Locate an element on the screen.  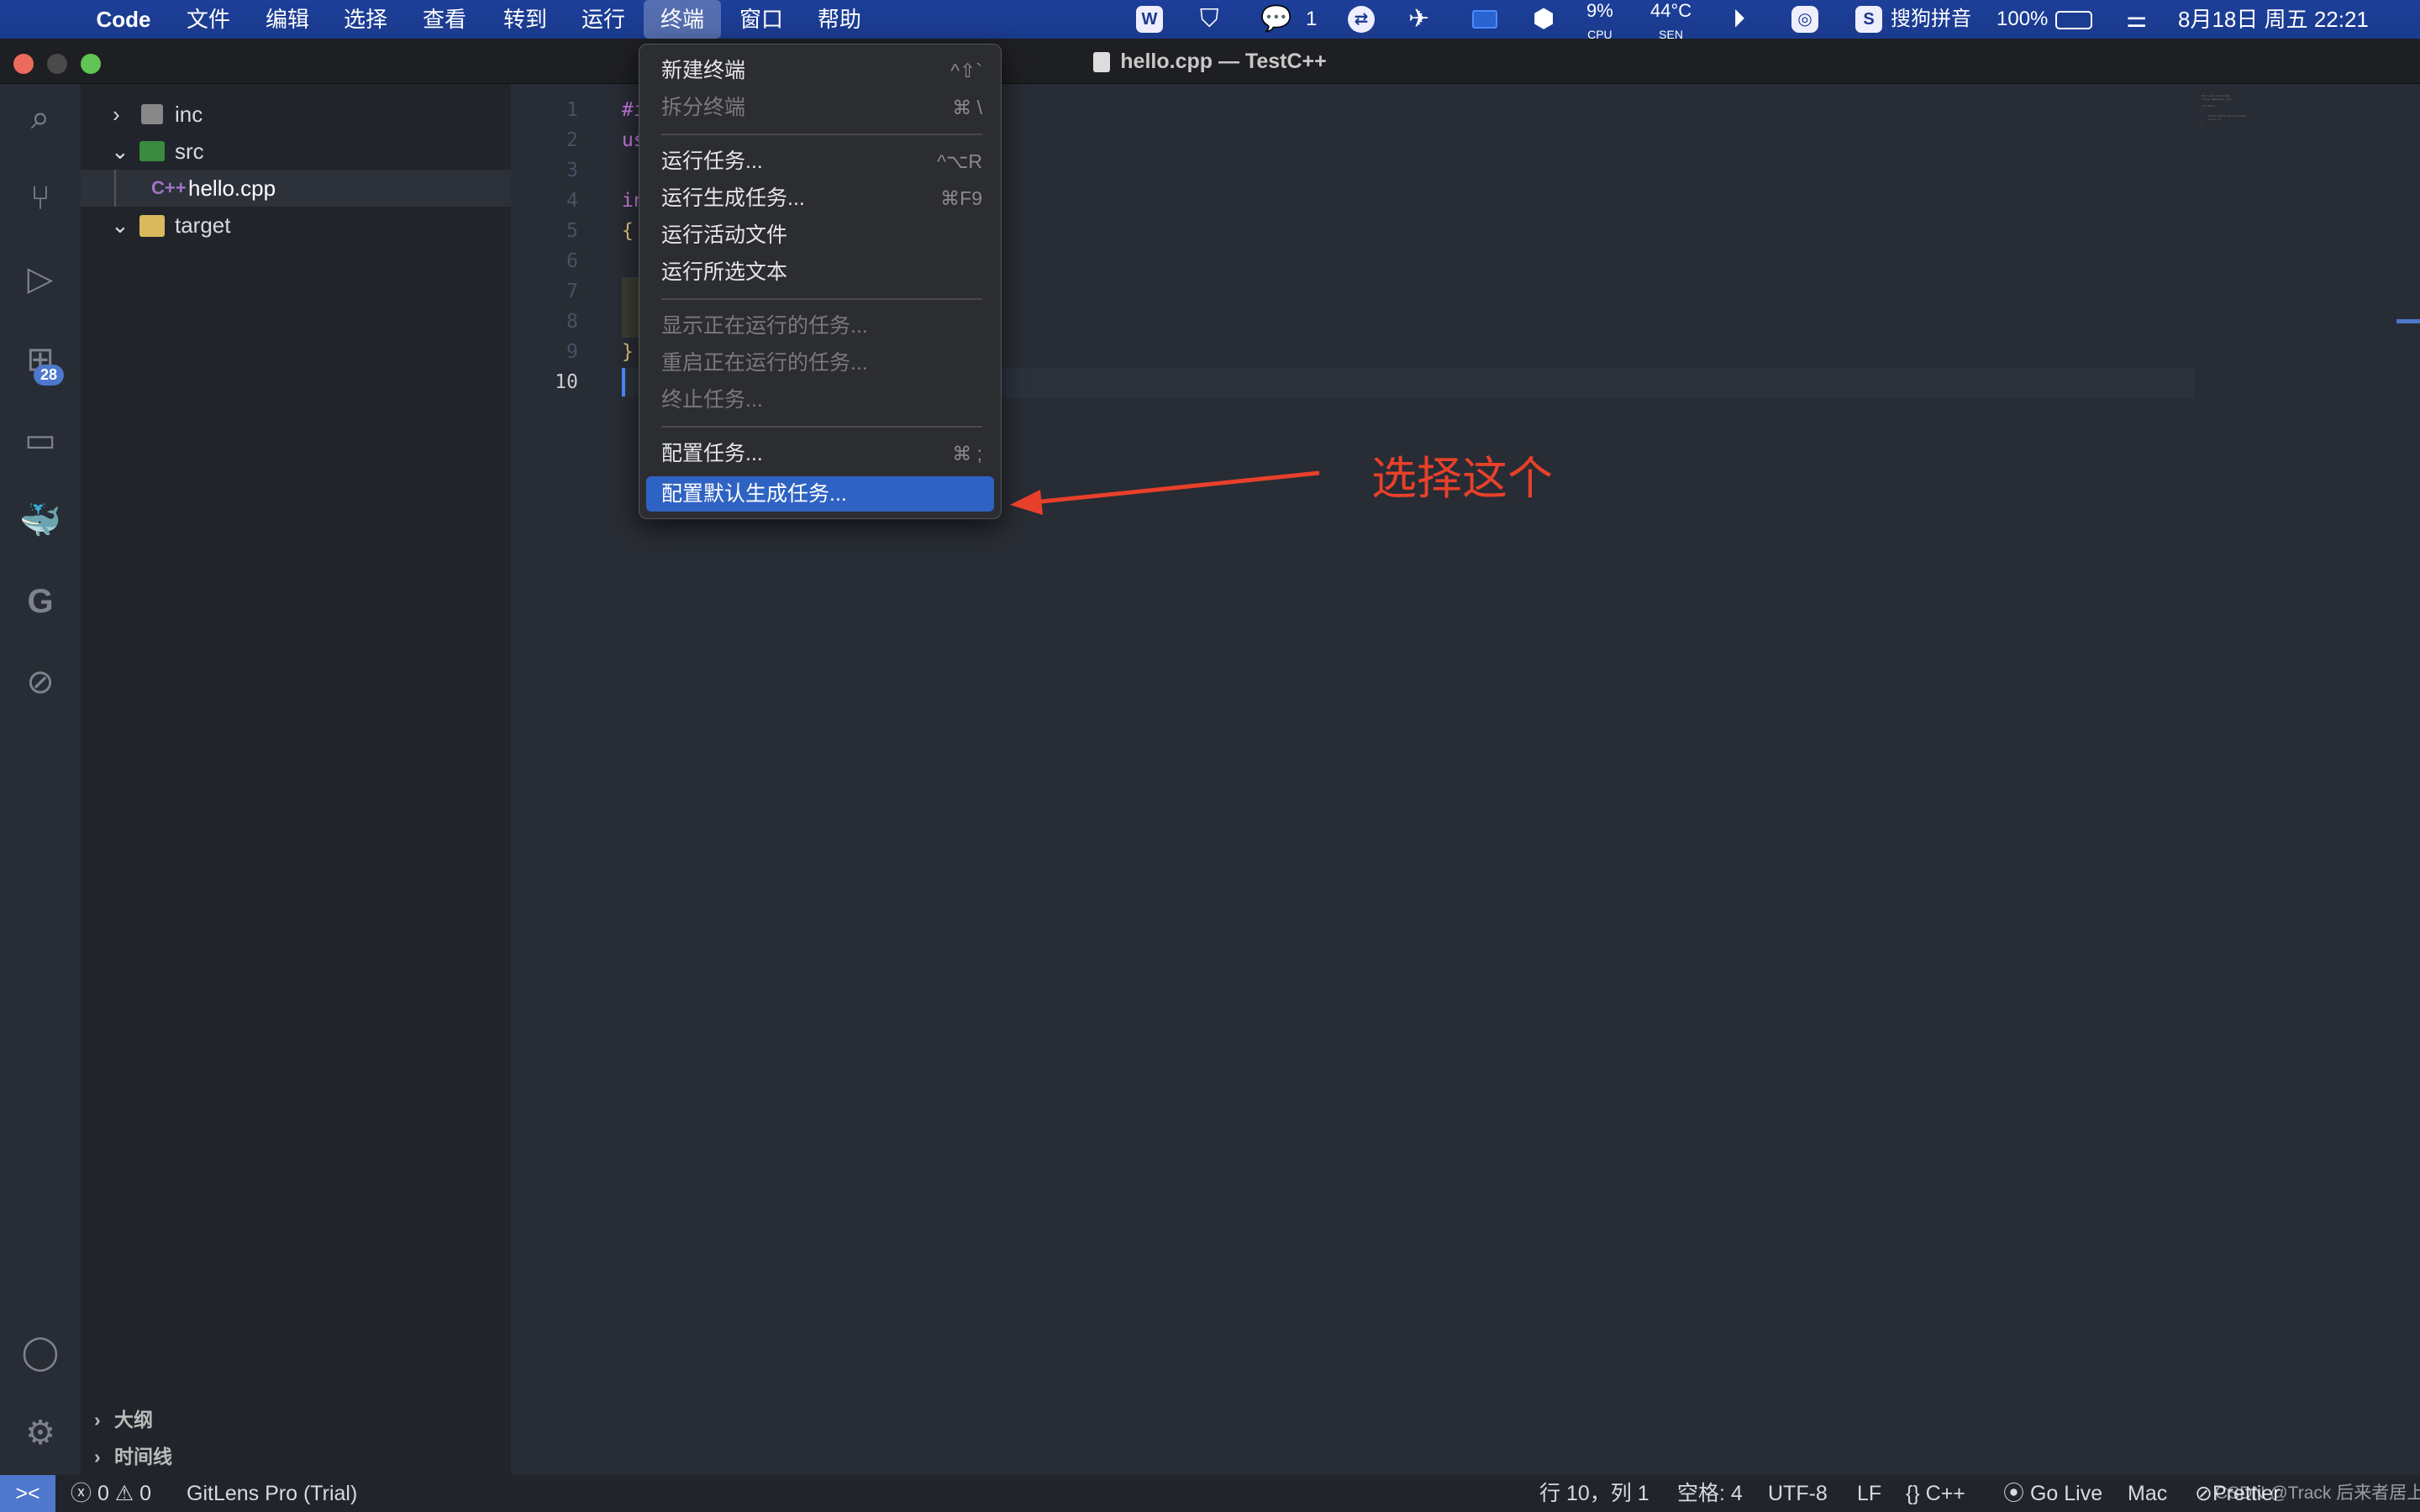
go-live-label: Go Live is located at coordinates (2066, 1493).